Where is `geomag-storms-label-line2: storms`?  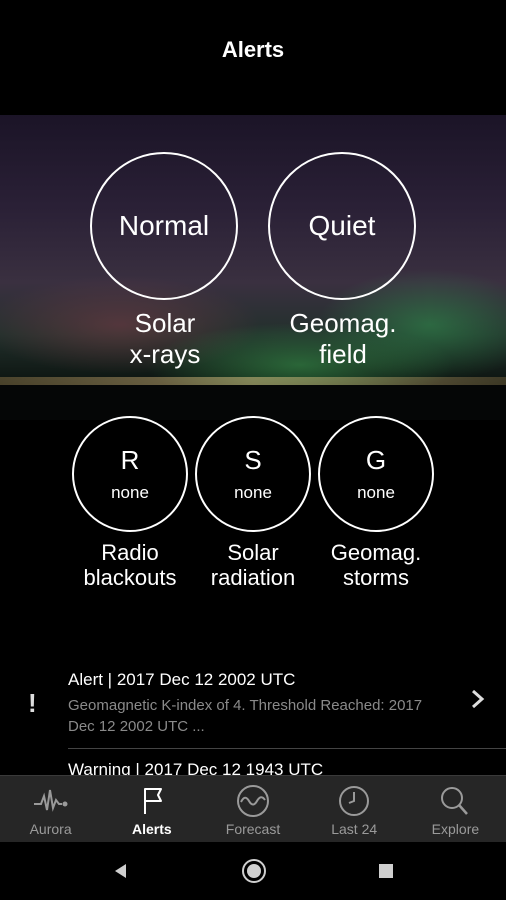
geomag-storms-label-line2: storms is located at coordinates (376, 577).